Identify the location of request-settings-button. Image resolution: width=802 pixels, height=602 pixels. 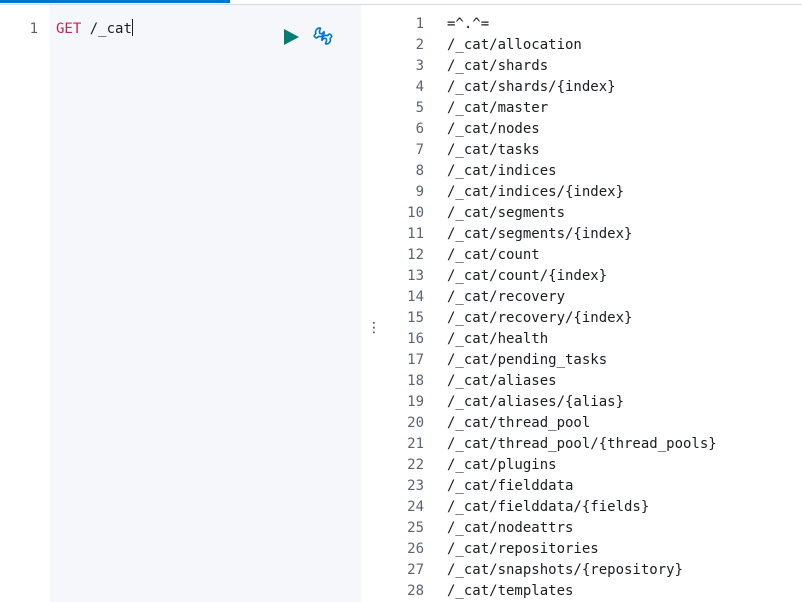
(323, 36).